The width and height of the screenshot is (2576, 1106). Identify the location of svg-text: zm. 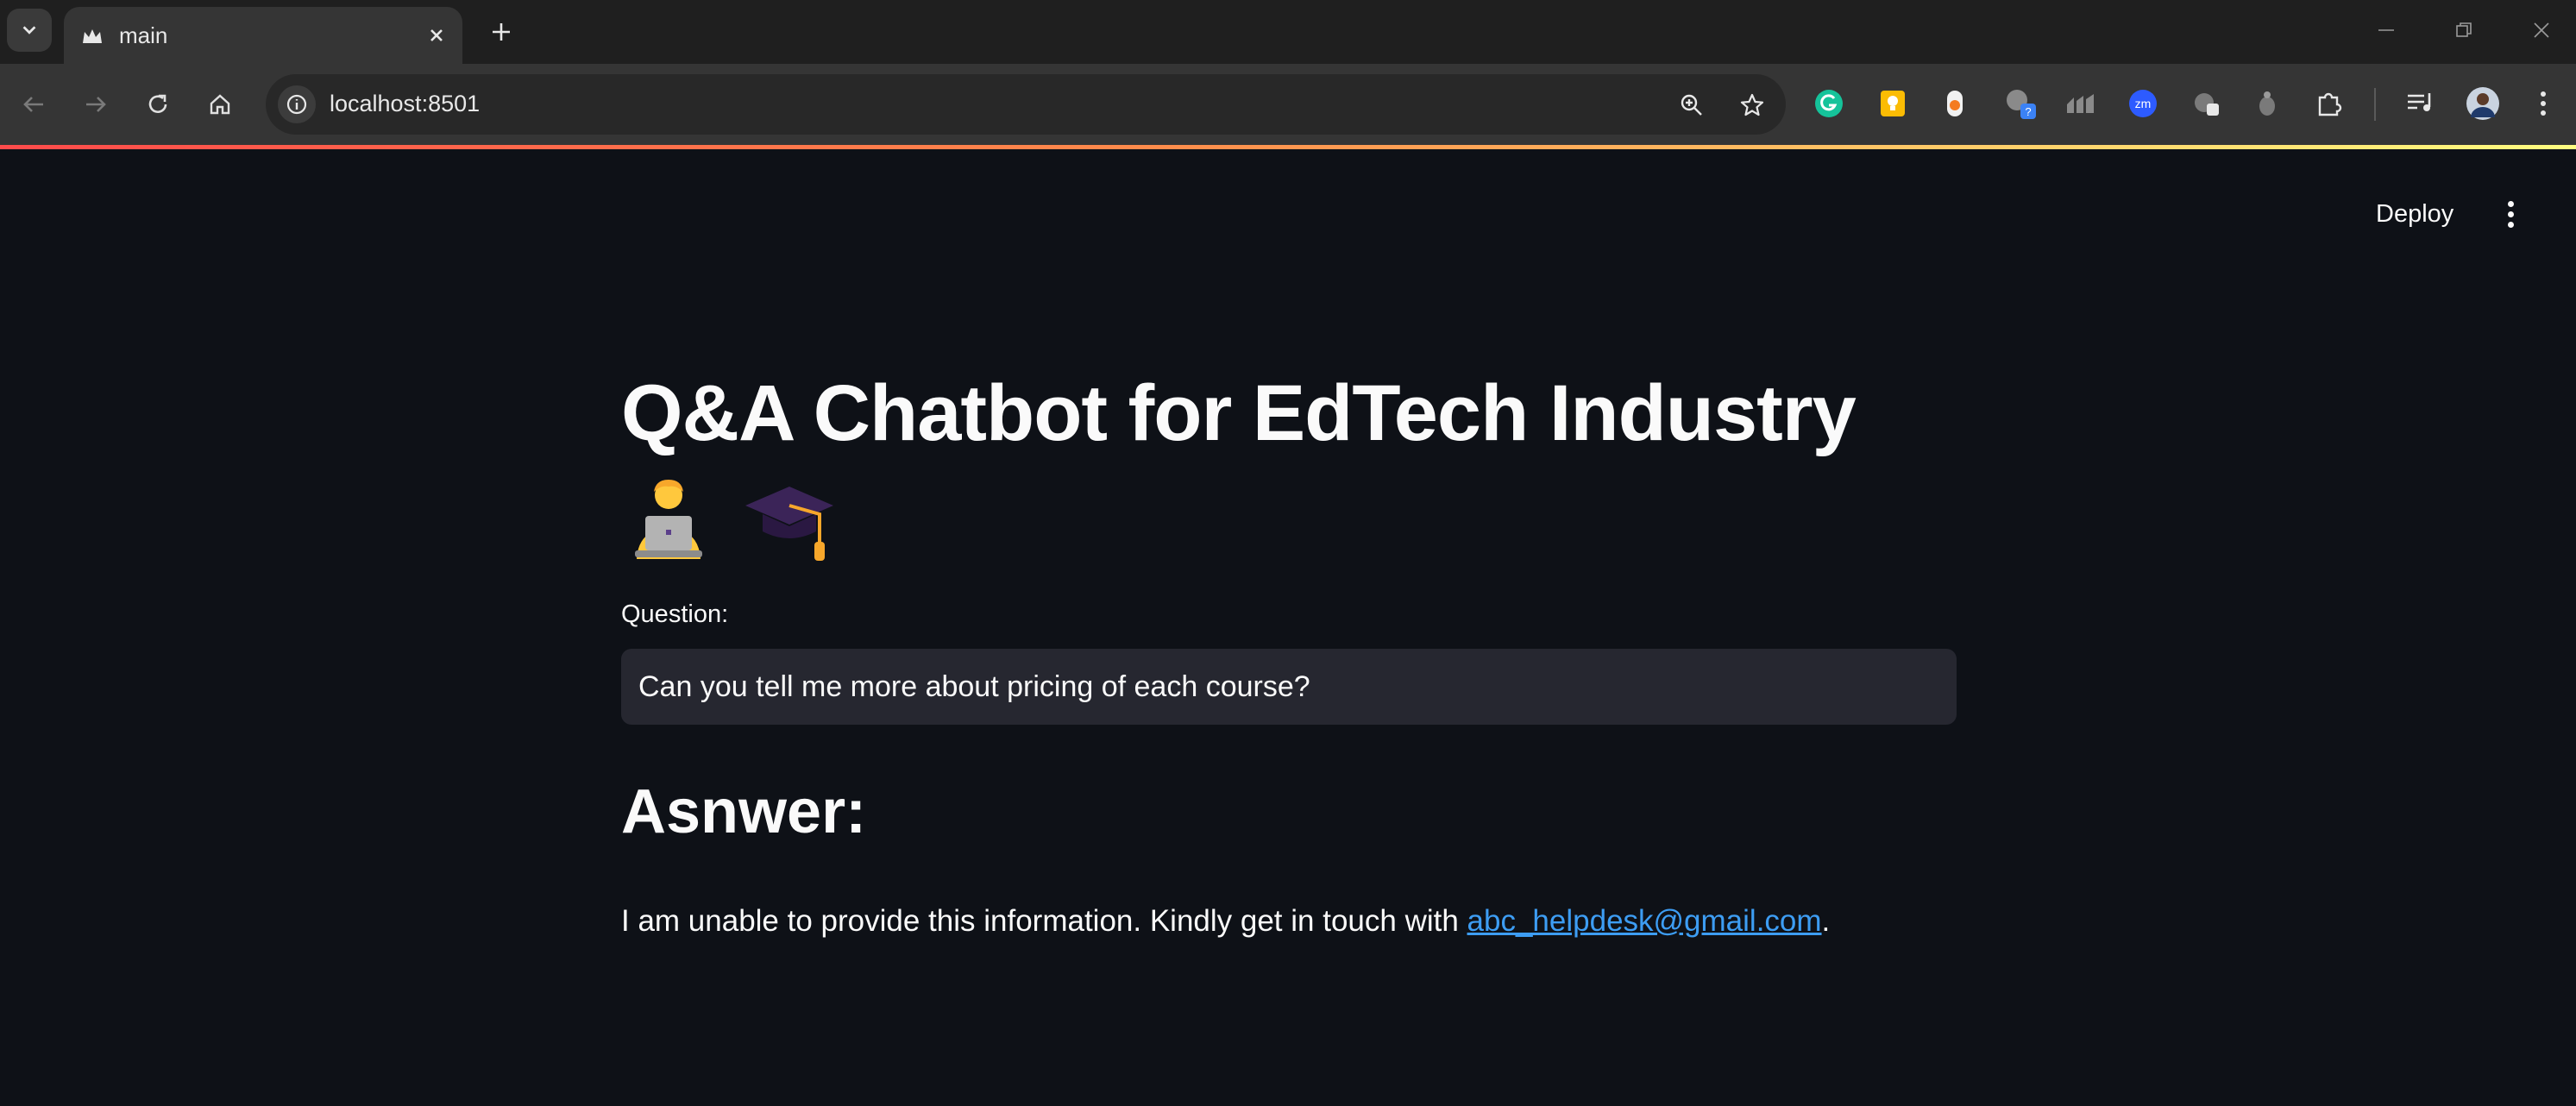
(2143, 104).